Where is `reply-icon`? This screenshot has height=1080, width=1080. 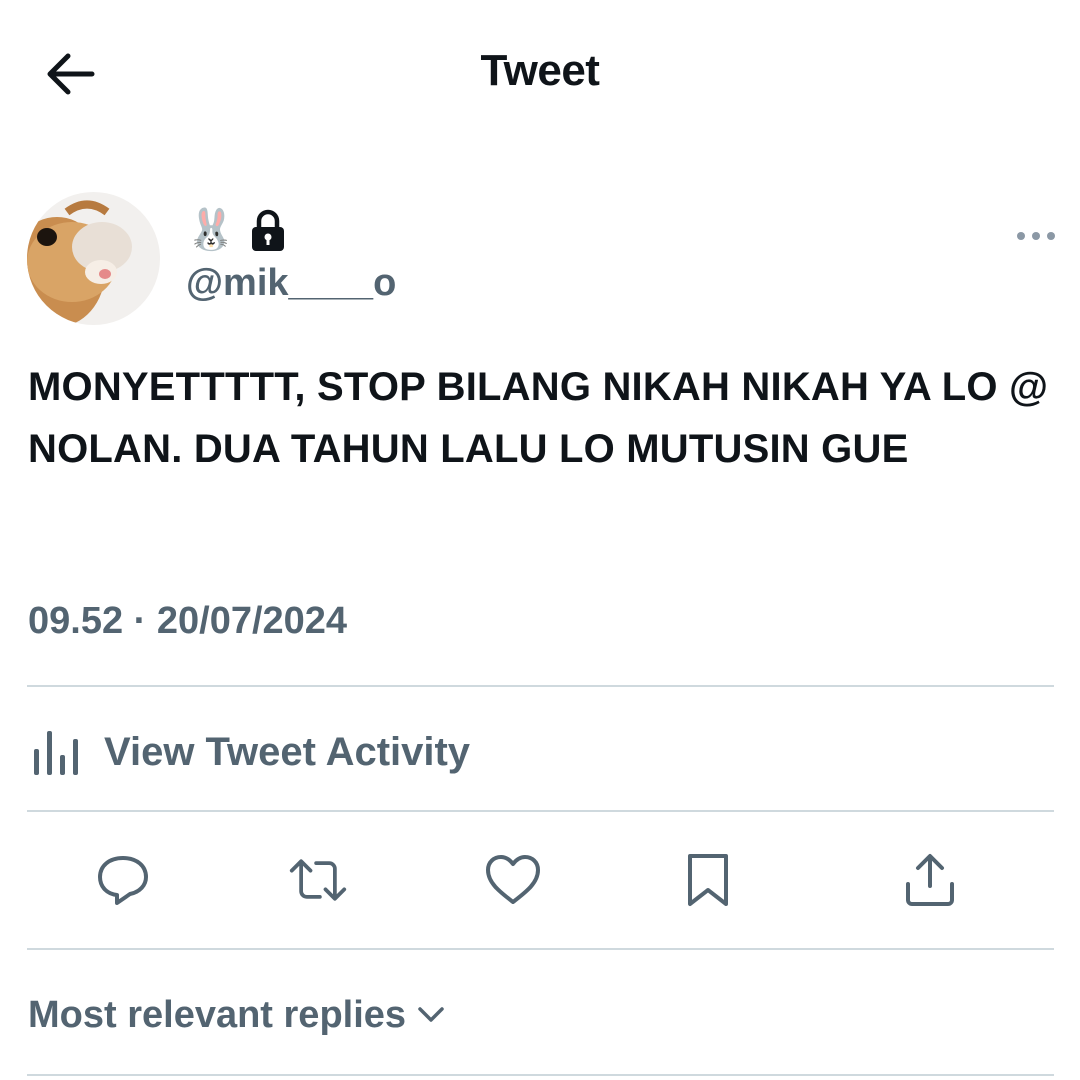 reply-icon is located at coordinates (123, 880).